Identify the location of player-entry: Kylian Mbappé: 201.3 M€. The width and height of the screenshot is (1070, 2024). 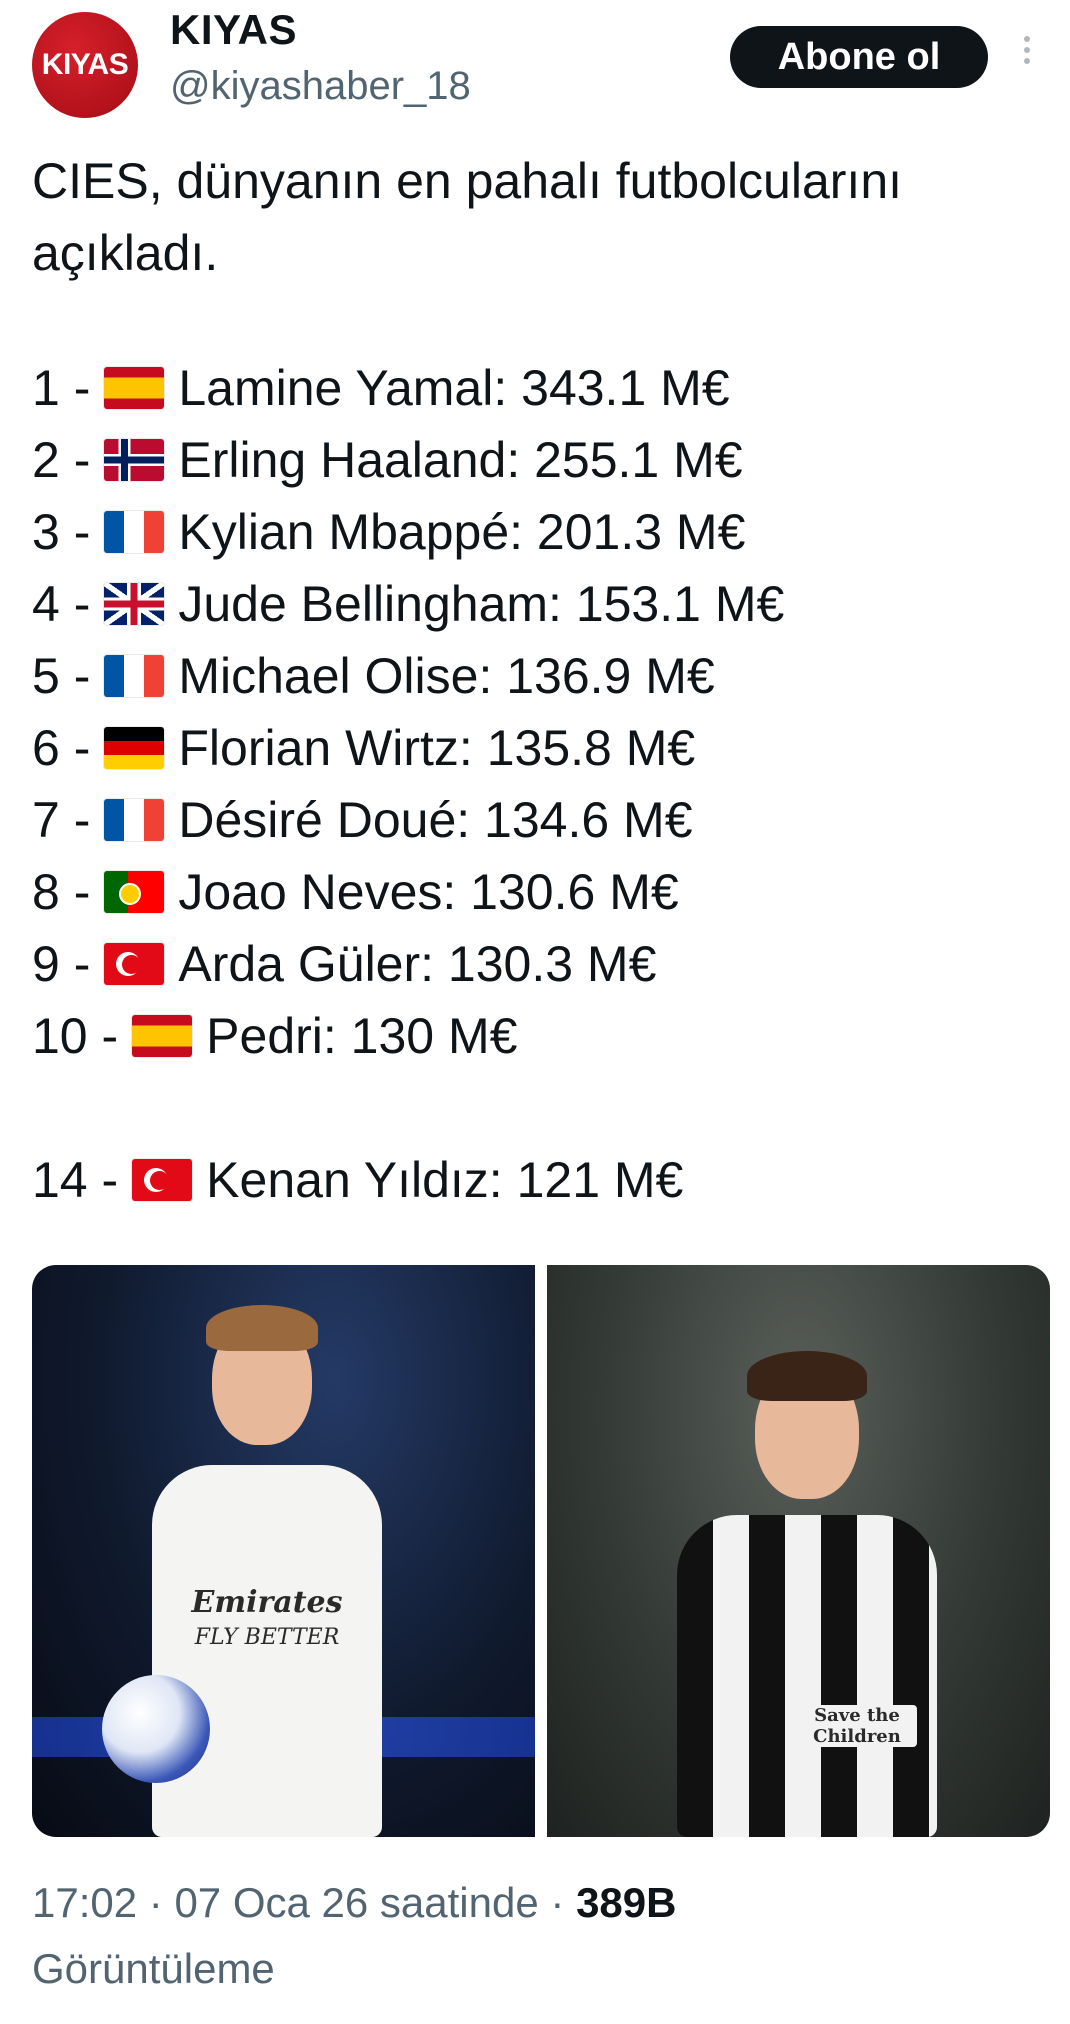
(462, 532).